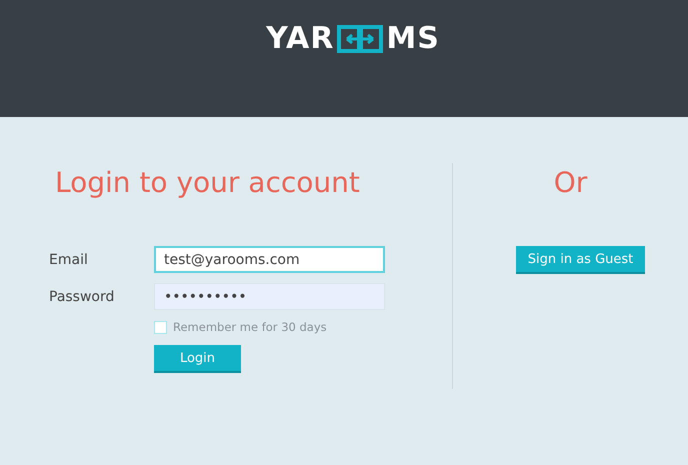 The image size is (688, 465). What do you see at coordinates (160, 327) in the screenshot?
I see `checkbox` at bounding box center [160, 327].